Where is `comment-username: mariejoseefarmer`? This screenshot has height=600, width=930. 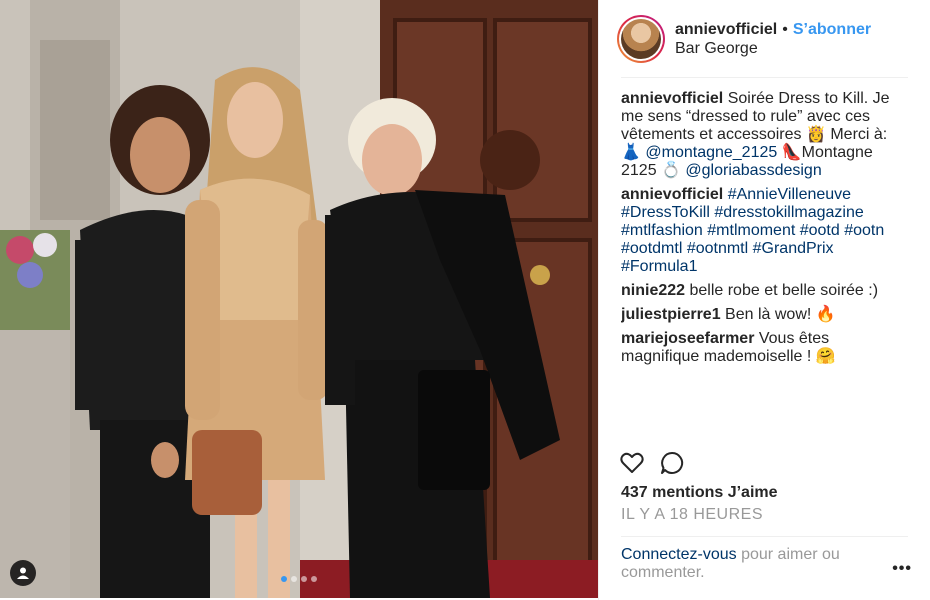 comment-username: mariejoseefarmer is located at coordinates (687, 338).